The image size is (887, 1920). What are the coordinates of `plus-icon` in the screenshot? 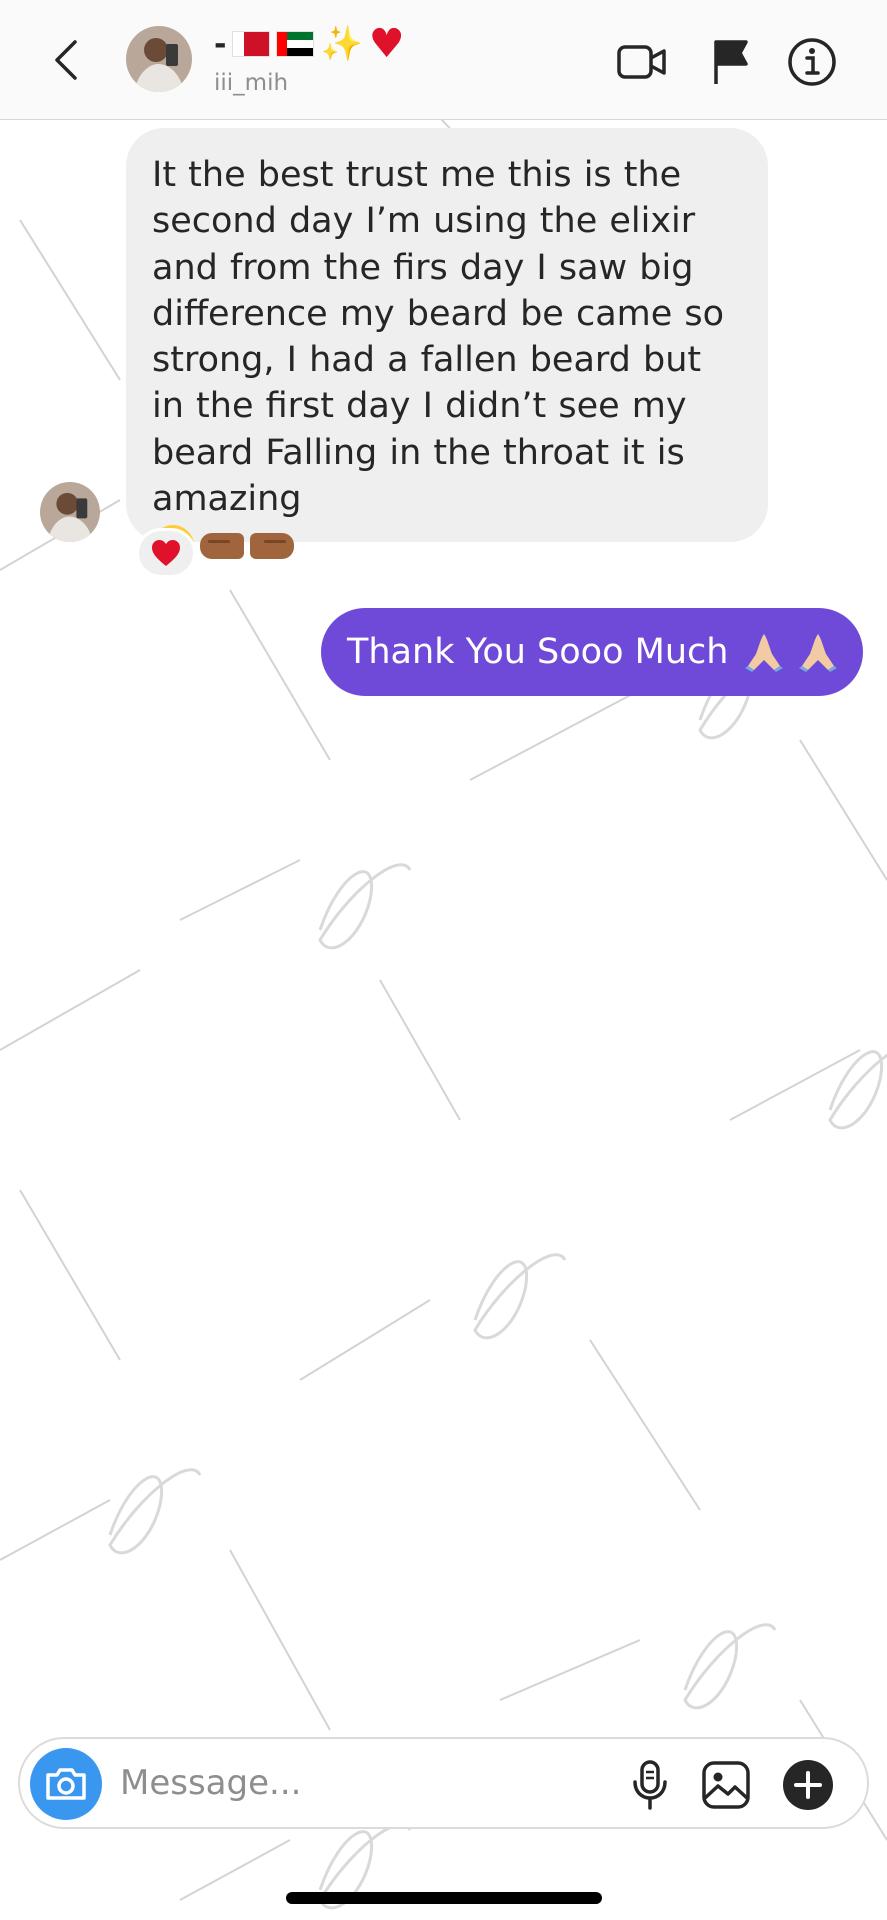 It's located at (808, 1785).